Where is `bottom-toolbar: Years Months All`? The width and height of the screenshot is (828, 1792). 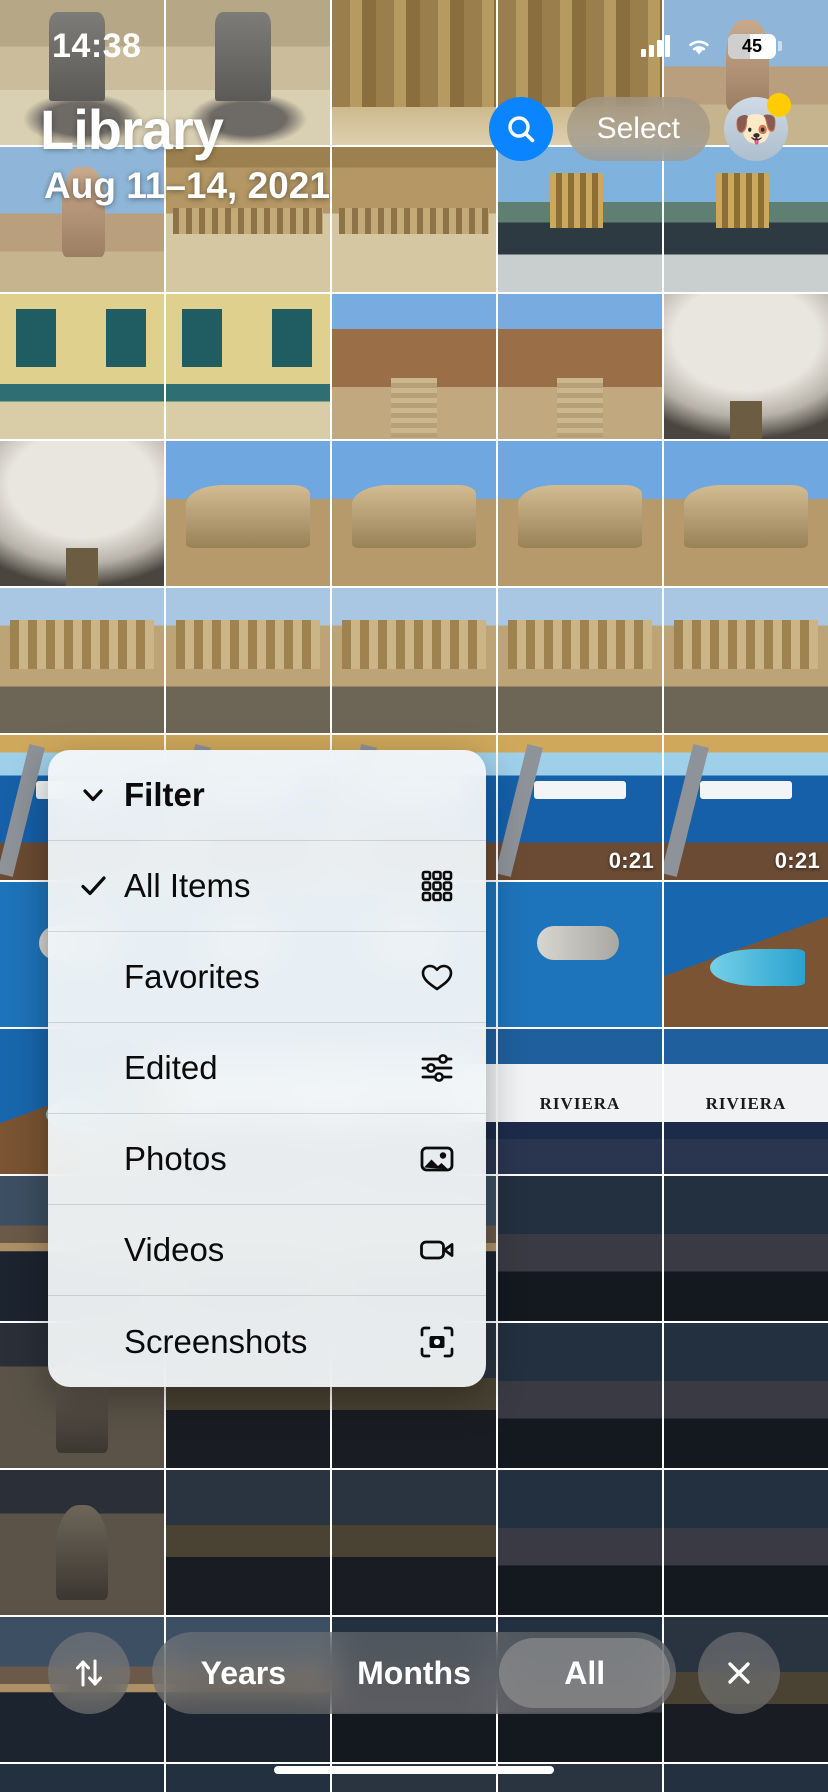
bottom-toolbar: Years Months All is located at coordinates (414, 1673).